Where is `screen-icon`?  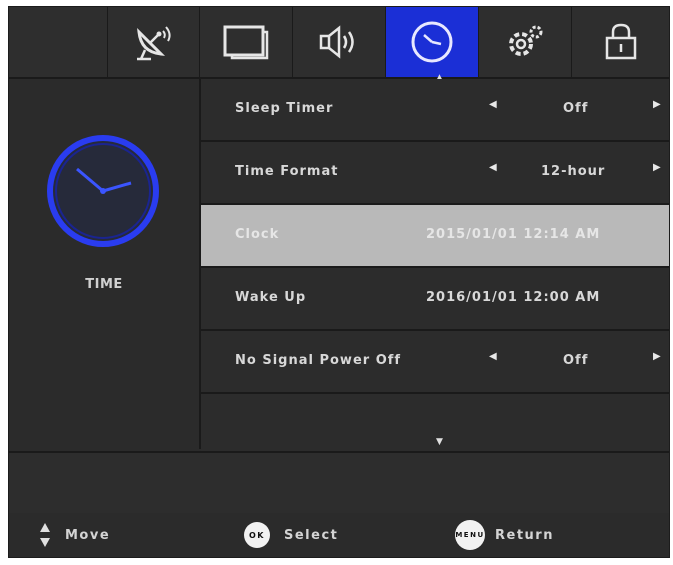 screen-icon is located at coordinates (246, 42).